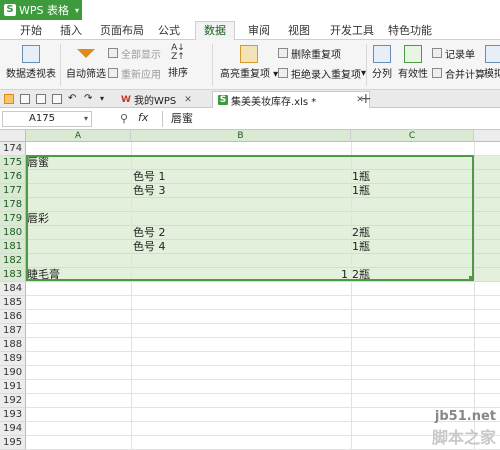 This screenshot has height=450, width=500. Describe the element at coordinates (89, 99) in the screenshot. I see `redo-icon: ↷` at that location.